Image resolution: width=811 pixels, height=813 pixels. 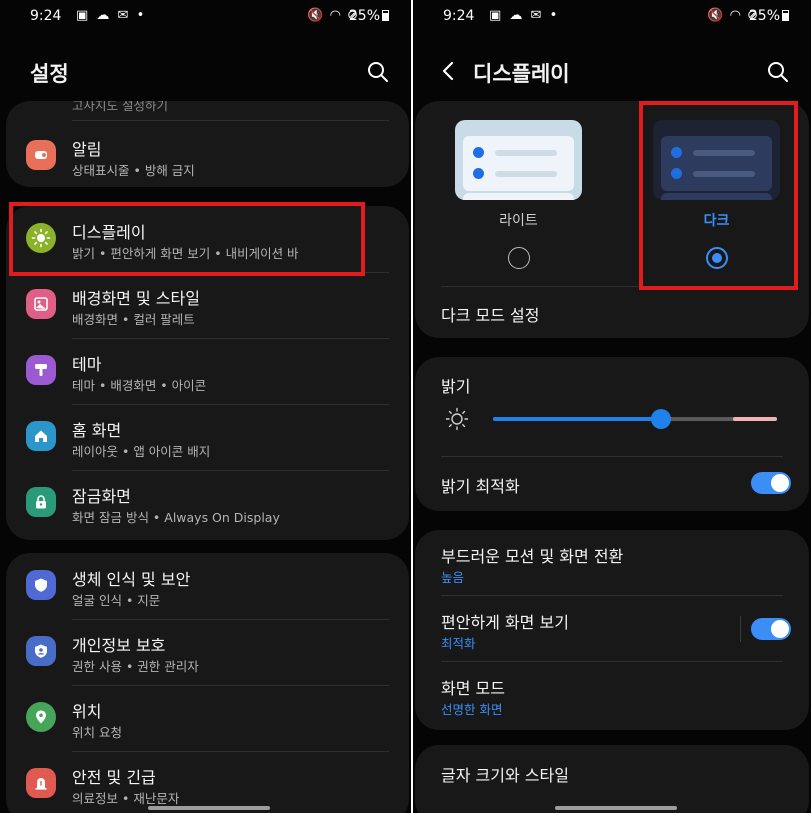 What do you see at coordinates (472, 709) in the screenshot?
I see `screen-mode-value: 선명한 화면` at bounding box center [472, 709].